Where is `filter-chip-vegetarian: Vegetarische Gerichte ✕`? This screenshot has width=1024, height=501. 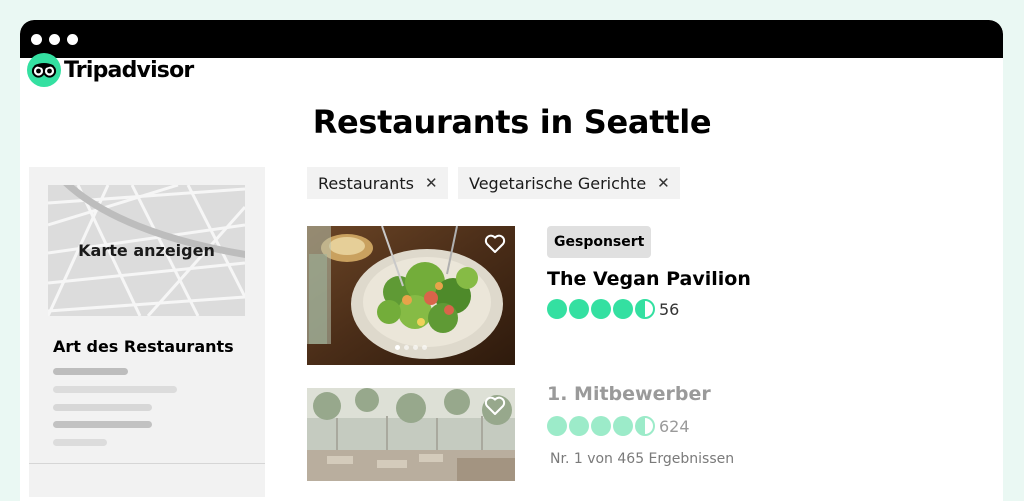 filter-chip-vegetarian: Vegetarische Gerichte ✕ is located at coordinates (569, 183).